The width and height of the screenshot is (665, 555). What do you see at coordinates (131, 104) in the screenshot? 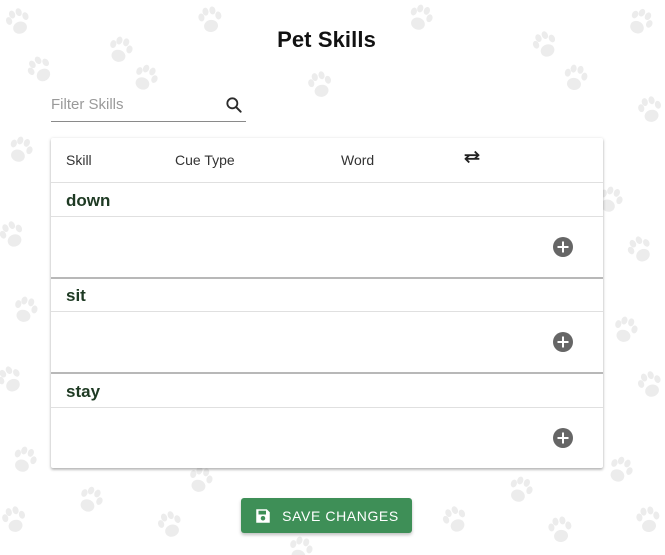
I see `filter-skills-input` at bounding box center [131, 104].